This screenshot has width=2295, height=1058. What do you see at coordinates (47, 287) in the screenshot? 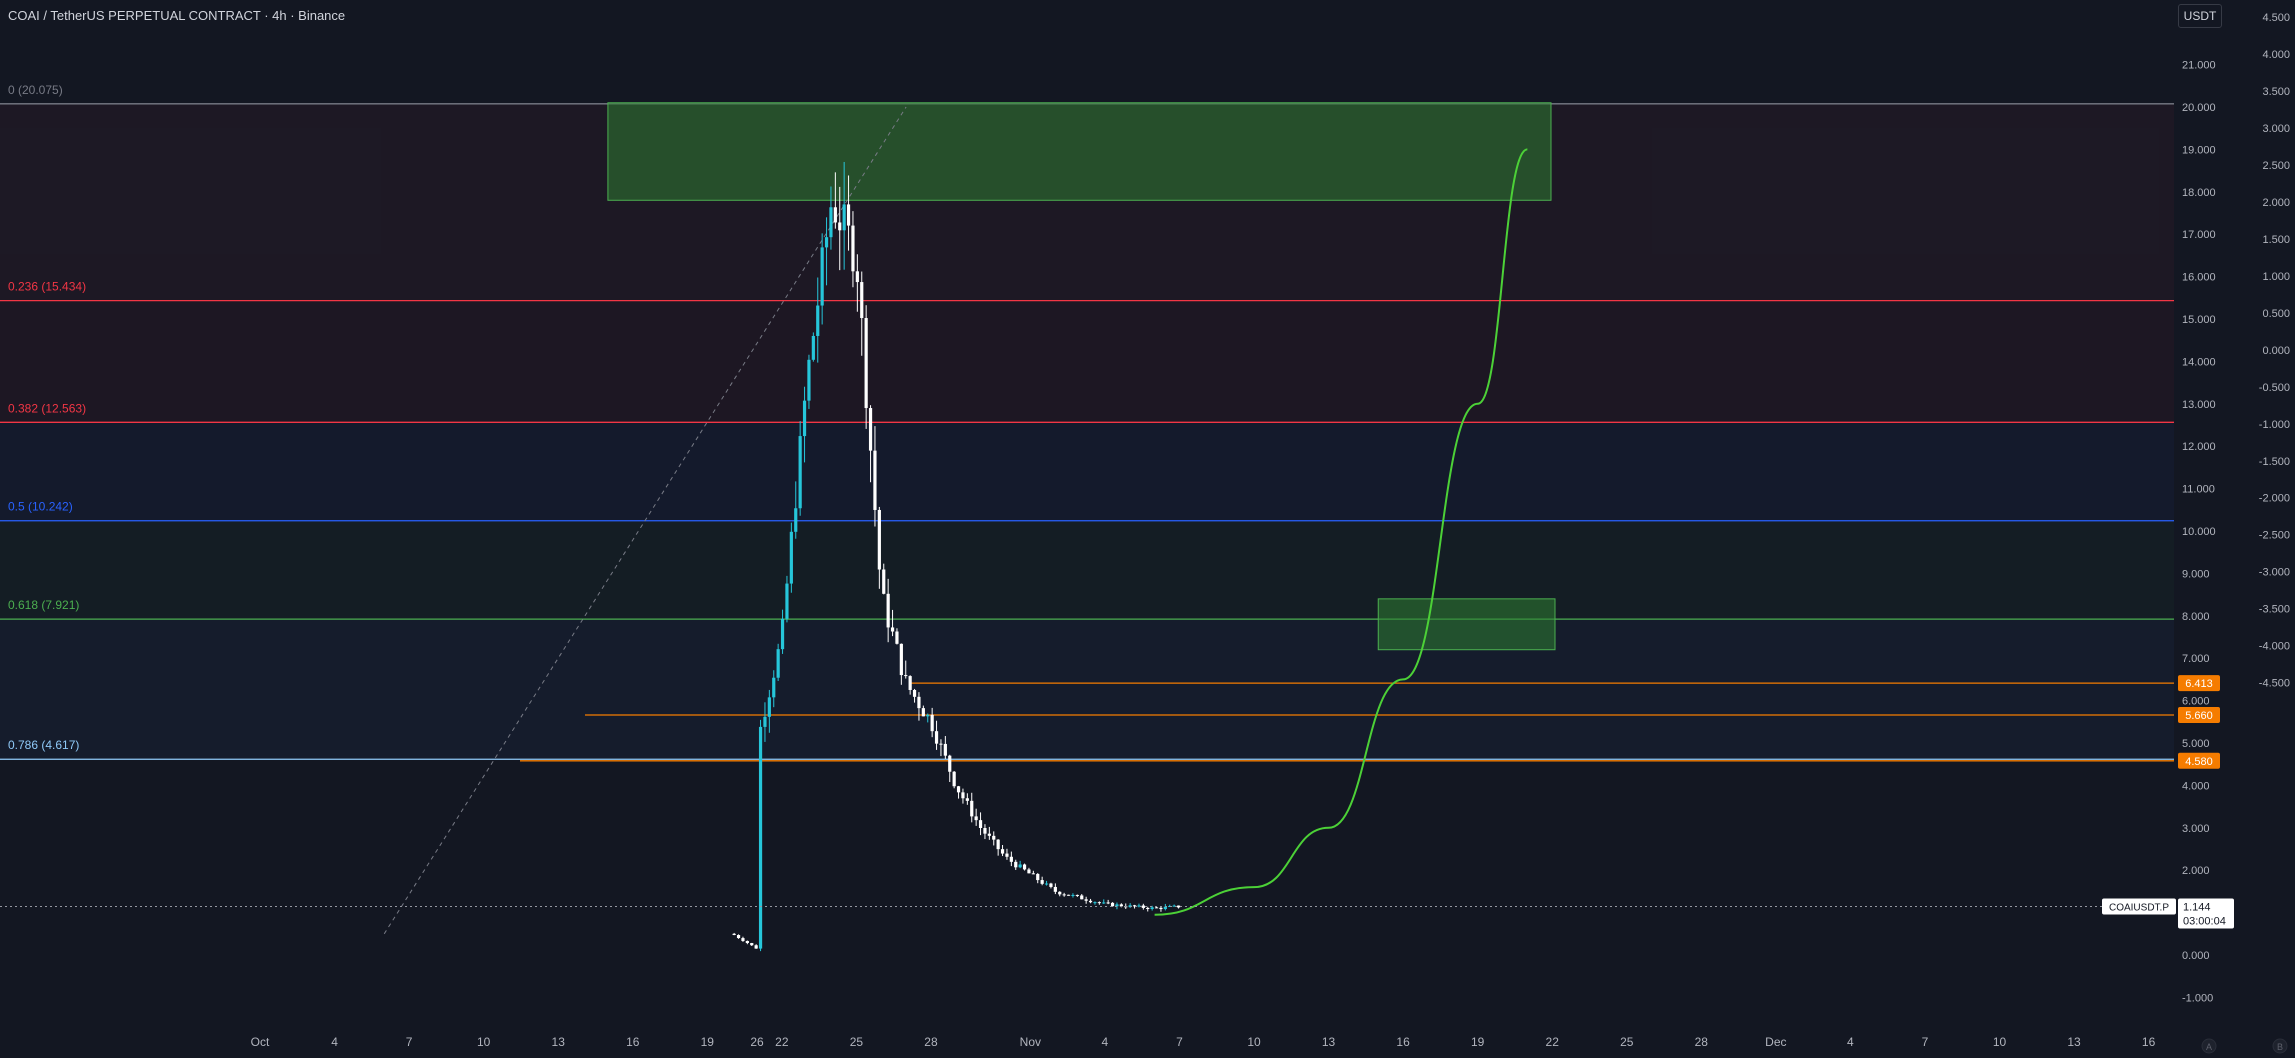
I see `fib-label: 0.236 (15.434)` at bounding box center [47, 287].